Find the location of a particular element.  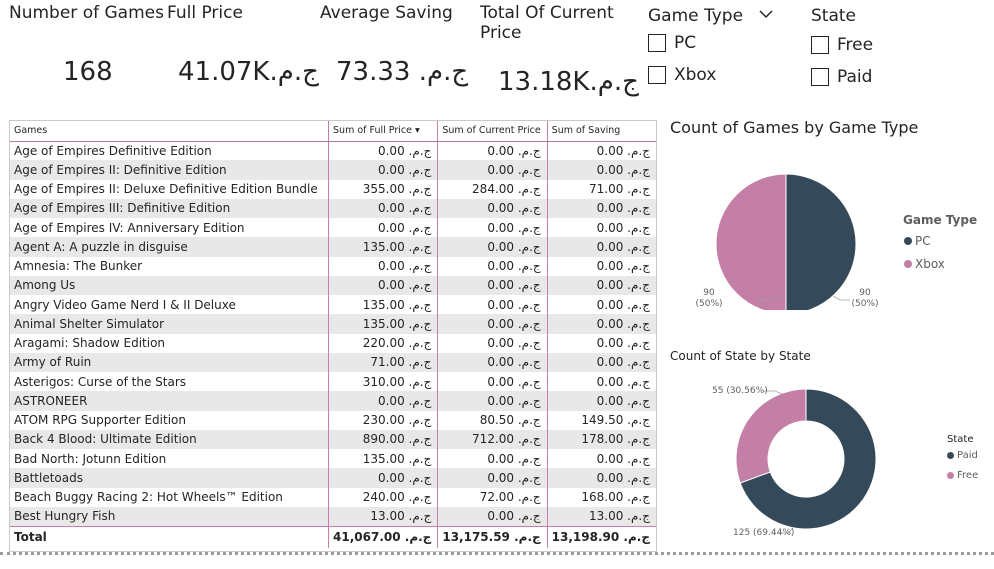

cell-full-price: 13.00 .ج.م is located at coordinates (383, 516).